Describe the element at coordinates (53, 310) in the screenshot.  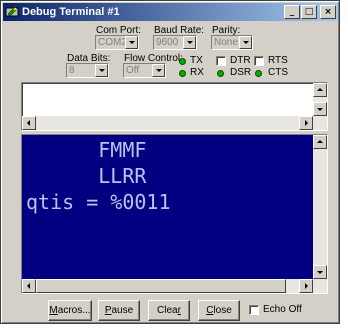
I see `macros-label-key: M` at that location.